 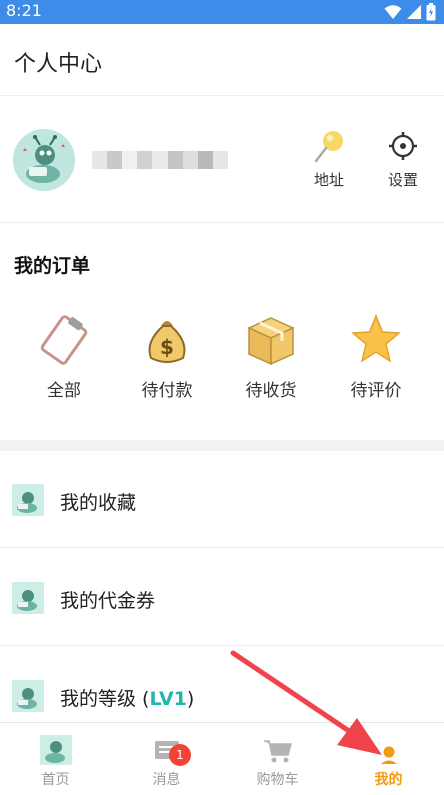 I want to click on menu-item-vouchers: 我的代金券, so click(x=222, y=597).